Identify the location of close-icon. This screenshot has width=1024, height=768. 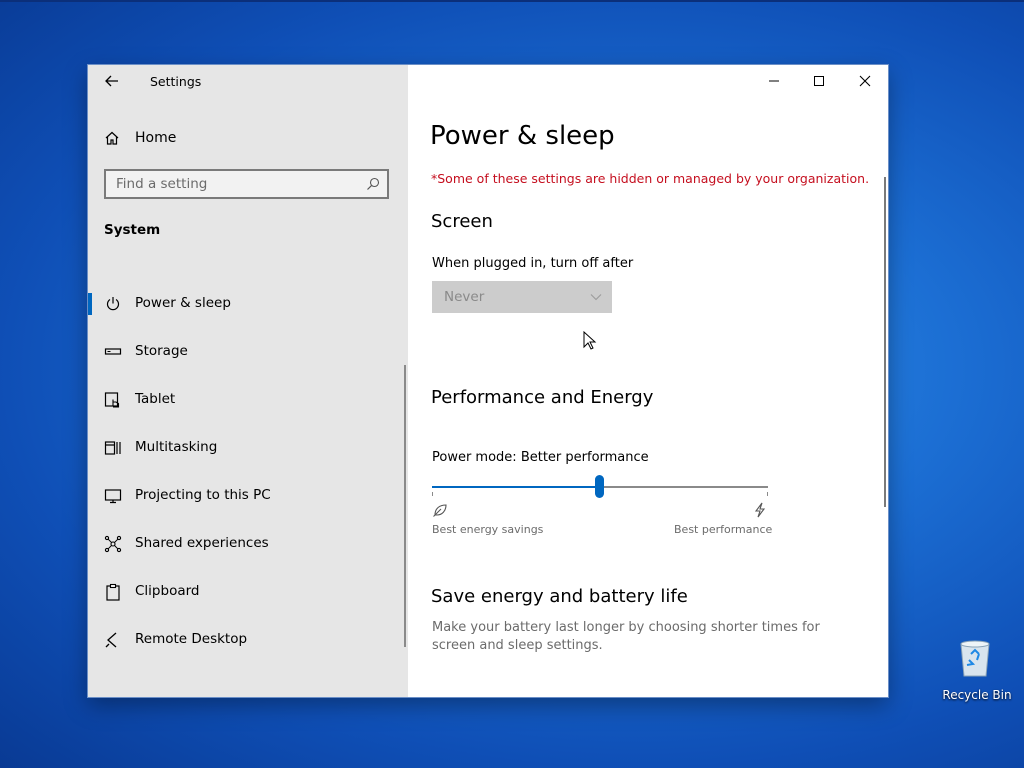
(865, 81).